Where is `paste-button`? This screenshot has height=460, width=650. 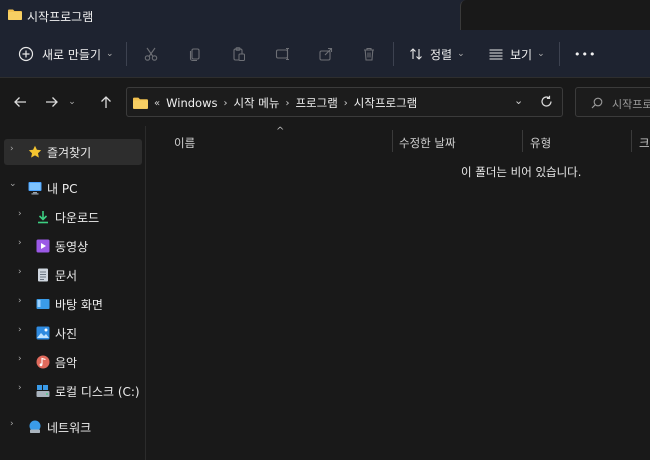
paste-button is located at coordinates (239, 54).